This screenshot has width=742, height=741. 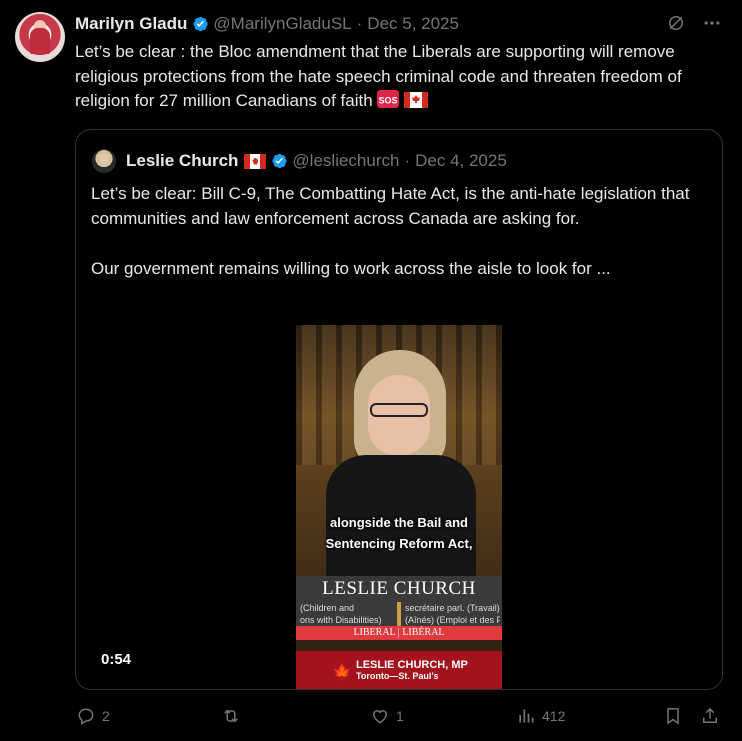 I want to click on speaker-glasses, so click(x=399, y=410).